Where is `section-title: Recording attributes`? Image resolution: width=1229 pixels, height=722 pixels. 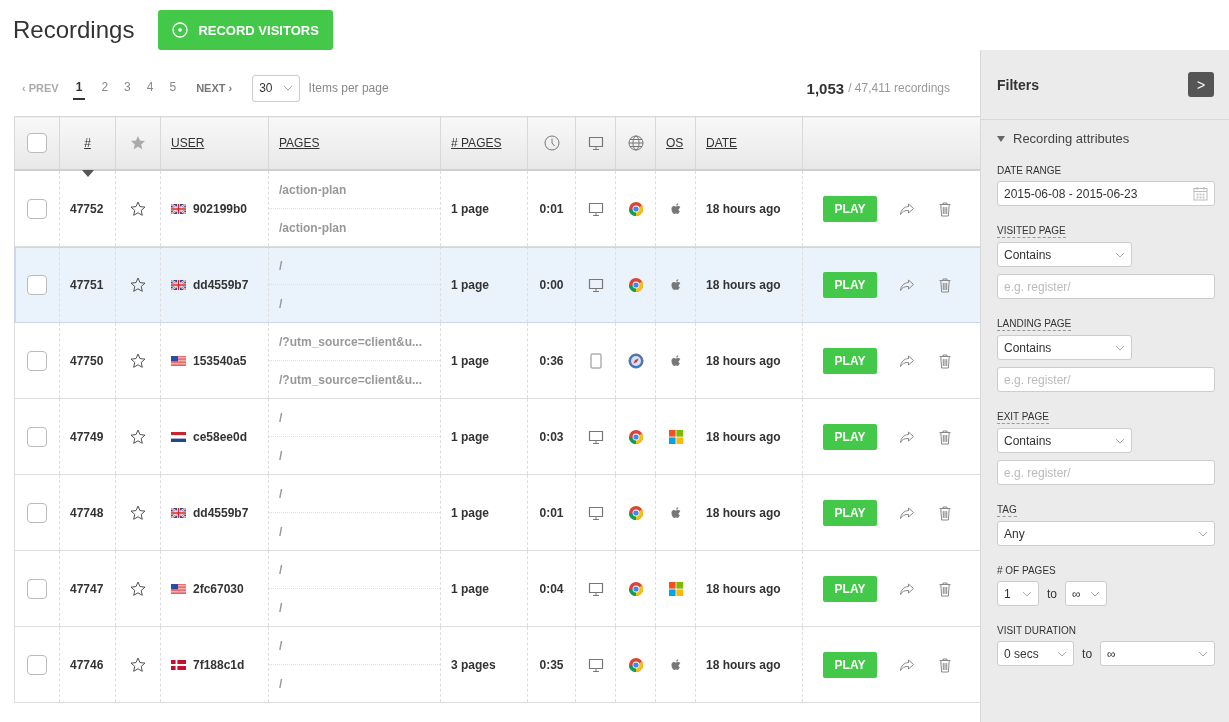 section-title: Recording attributes is located at coordinates (1071, 138).